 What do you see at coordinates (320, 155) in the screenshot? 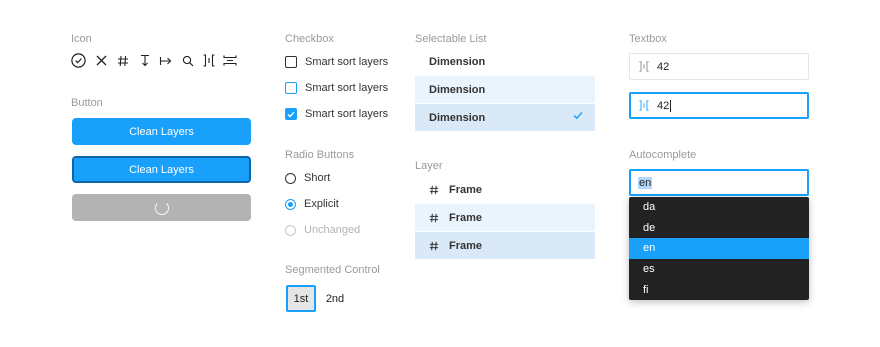
I see `radio-section-title: Radio Buttons` at bounding box center [320, 155].